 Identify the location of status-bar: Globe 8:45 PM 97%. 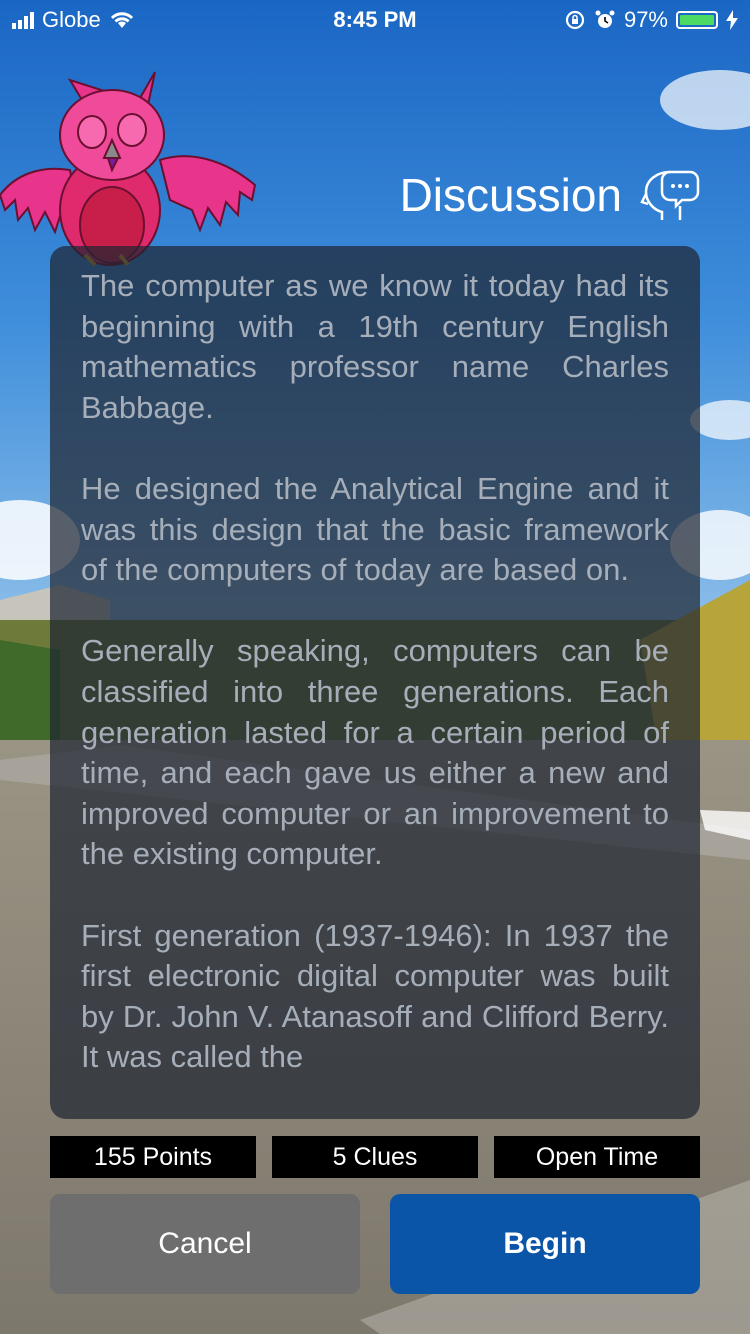
(375, 20).